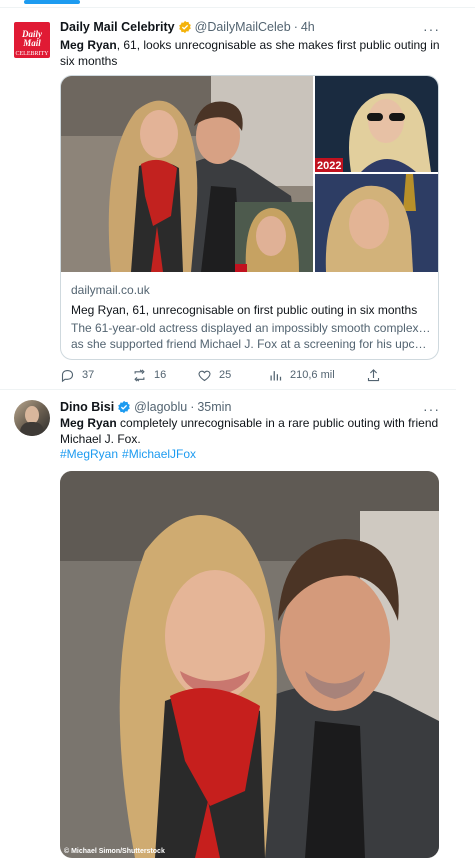  Describe the element at coordinates (237, 4) in the screenshot. I see `top-tab-strip` at that location.